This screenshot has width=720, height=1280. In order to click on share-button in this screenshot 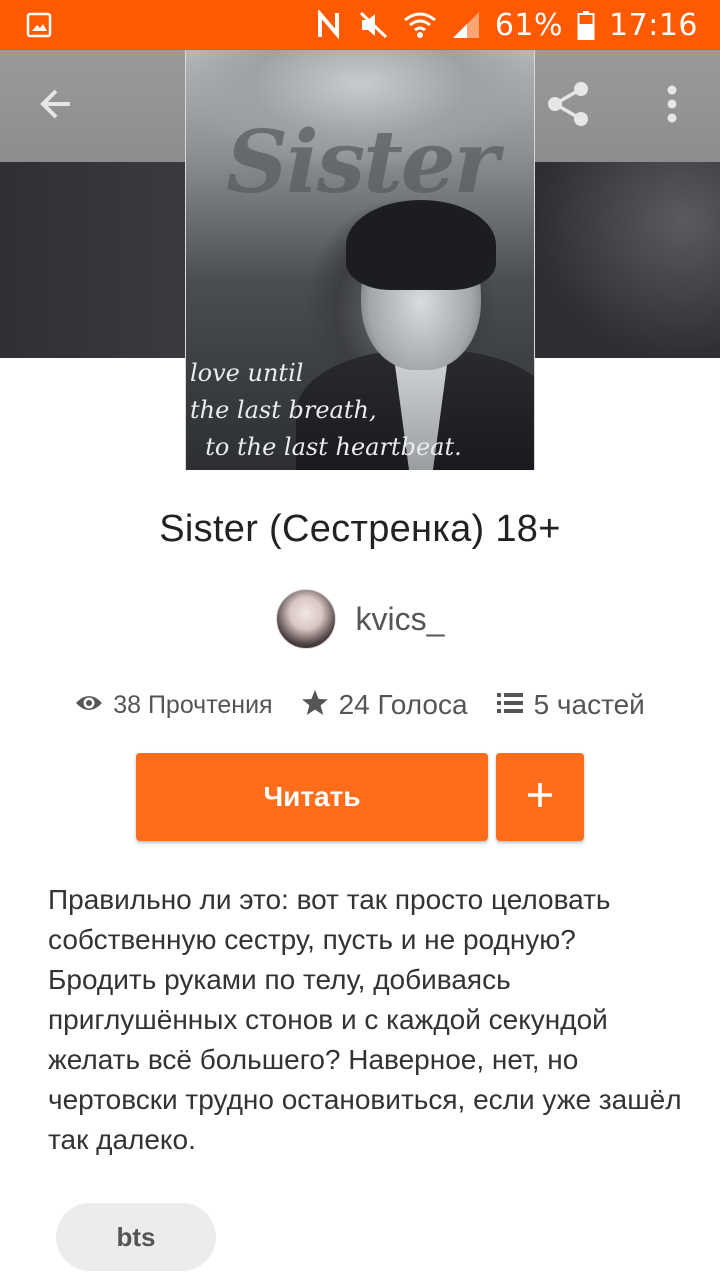, I will do `click(568, 106)`.